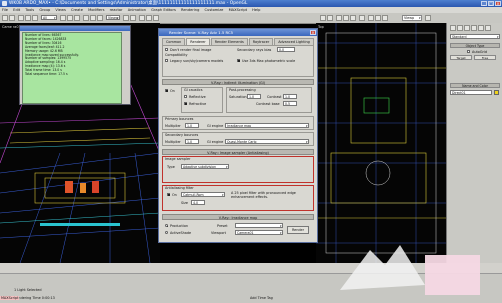  I want to click on aa-filter-combo: Catmull-Rom, so click(203, 194).